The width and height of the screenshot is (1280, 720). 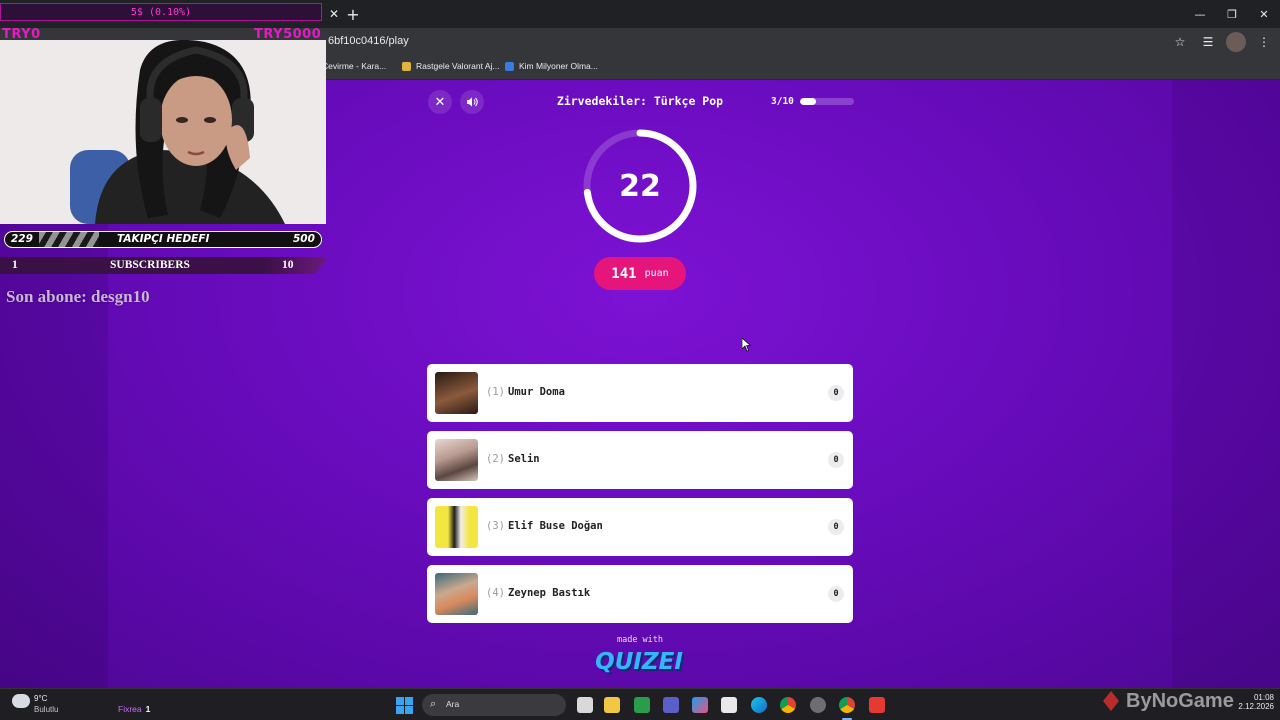 What do you see at coordinates (877, 705) in the screenshot?
I see `recording-app-icon` at bounding box center [877, 705].